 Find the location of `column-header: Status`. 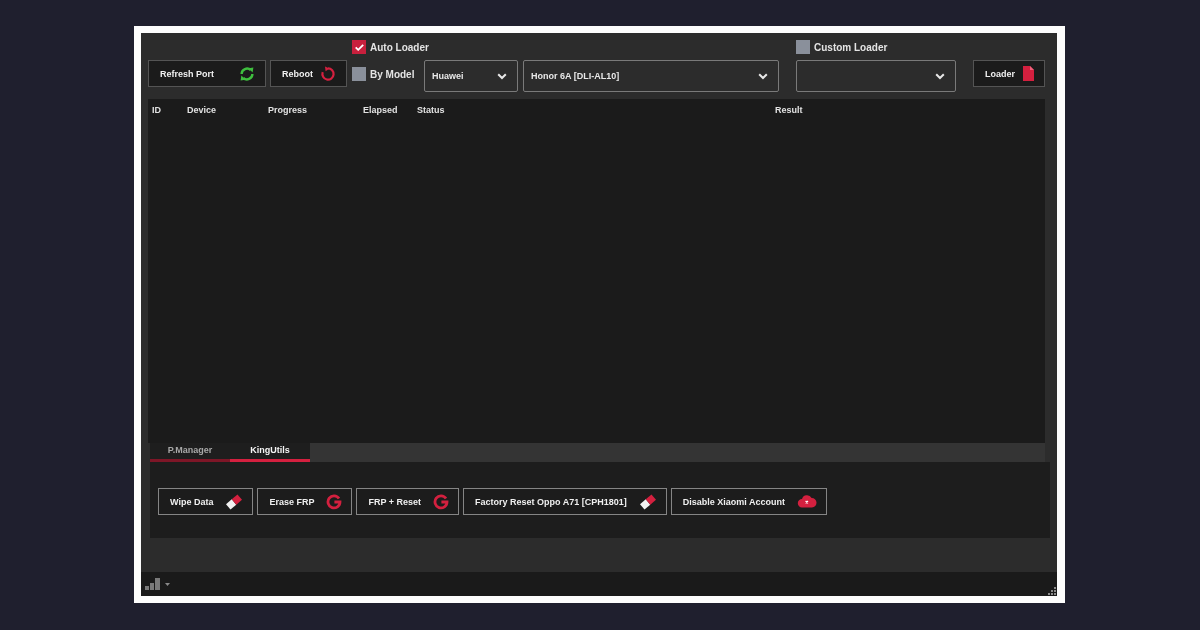

column-header: Status is located at coordinates (431, 110).